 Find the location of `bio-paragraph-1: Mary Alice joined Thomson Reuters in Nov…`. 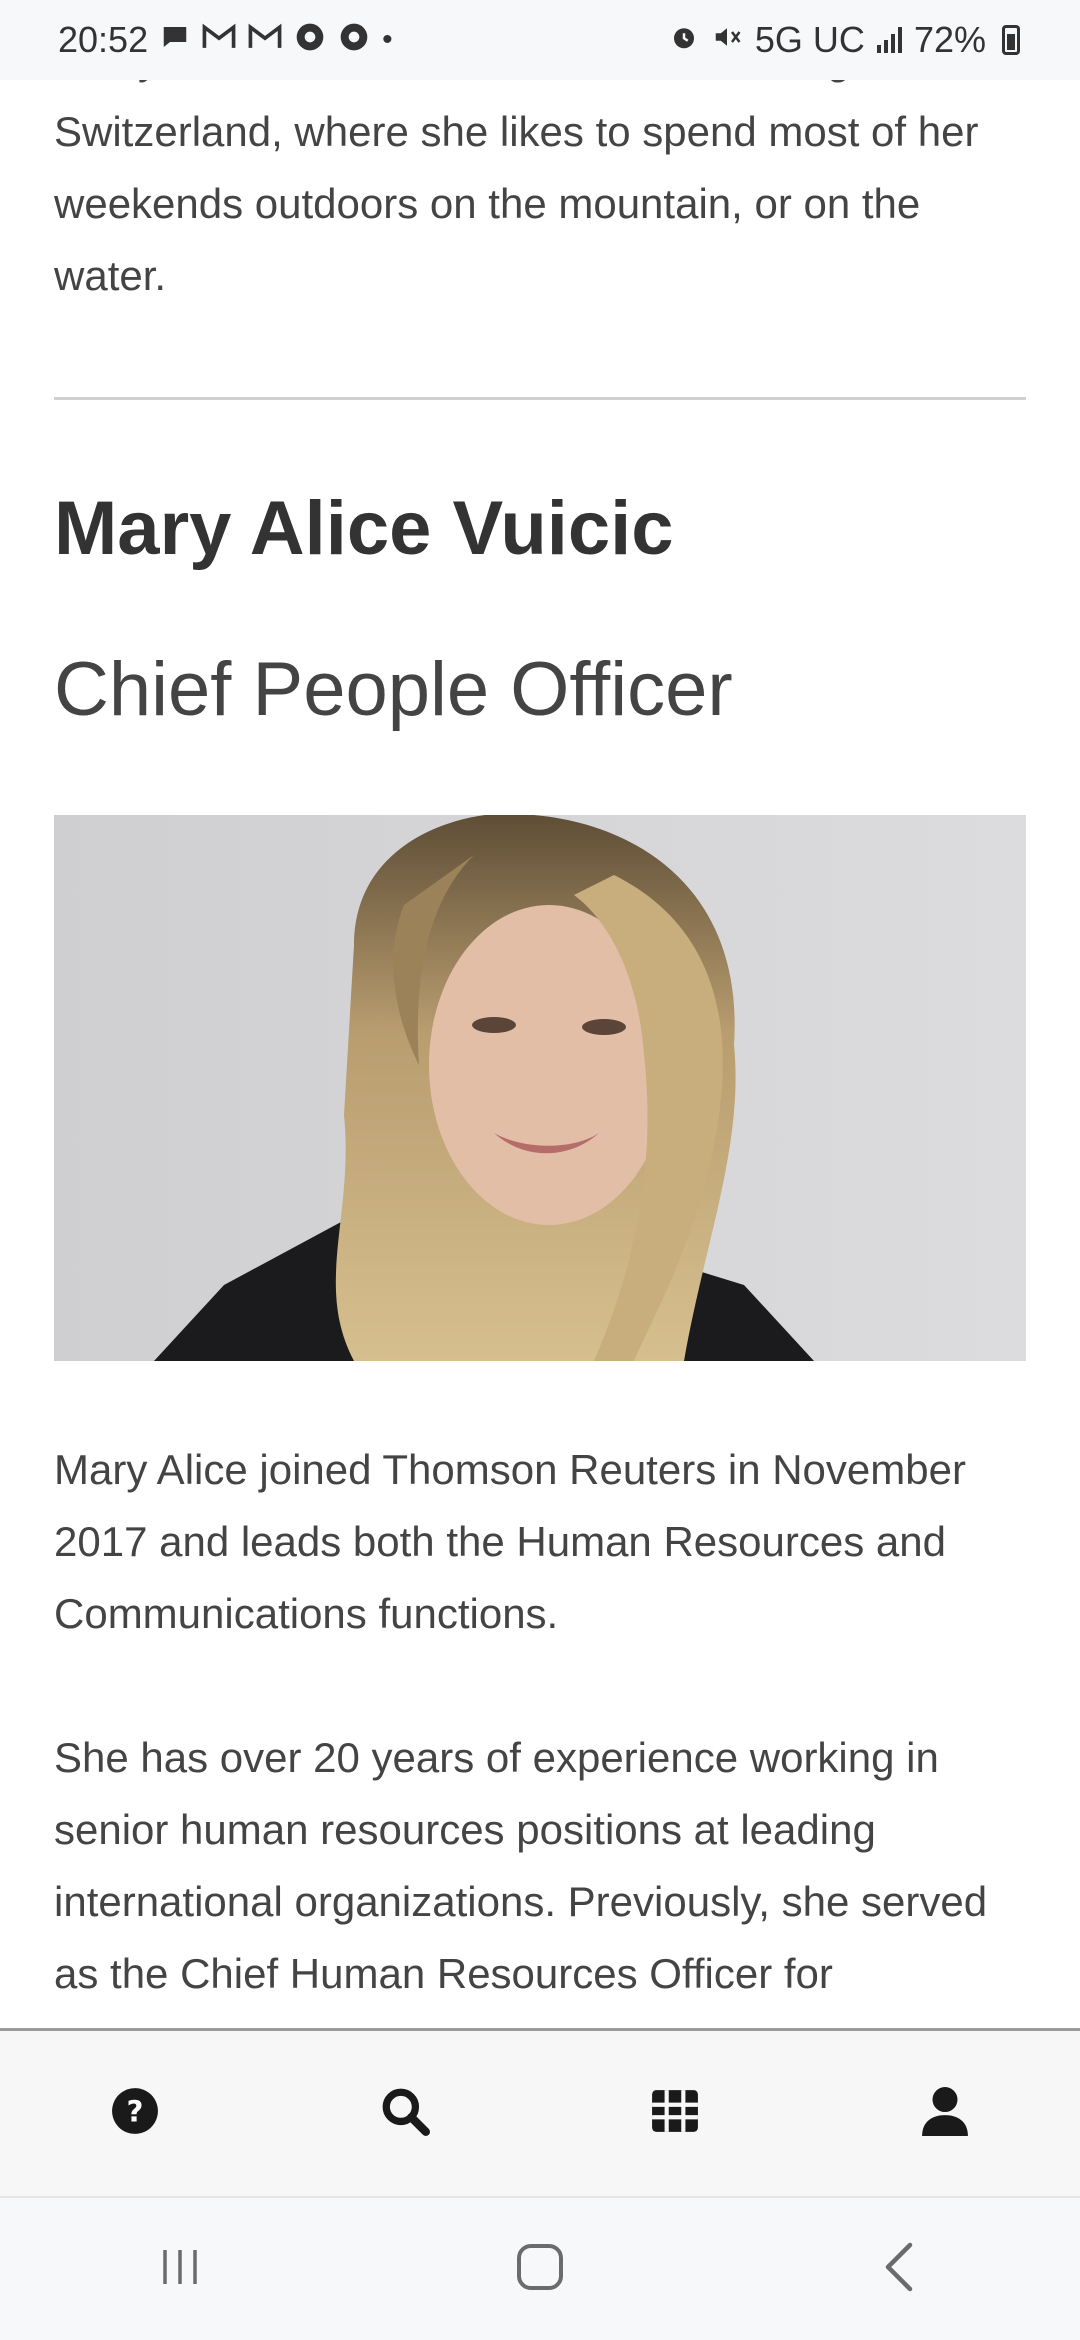

bio-paragraph-1: Mary Alice joined Thomson Reuters in Nov… is located at coordinates (510, 1541).